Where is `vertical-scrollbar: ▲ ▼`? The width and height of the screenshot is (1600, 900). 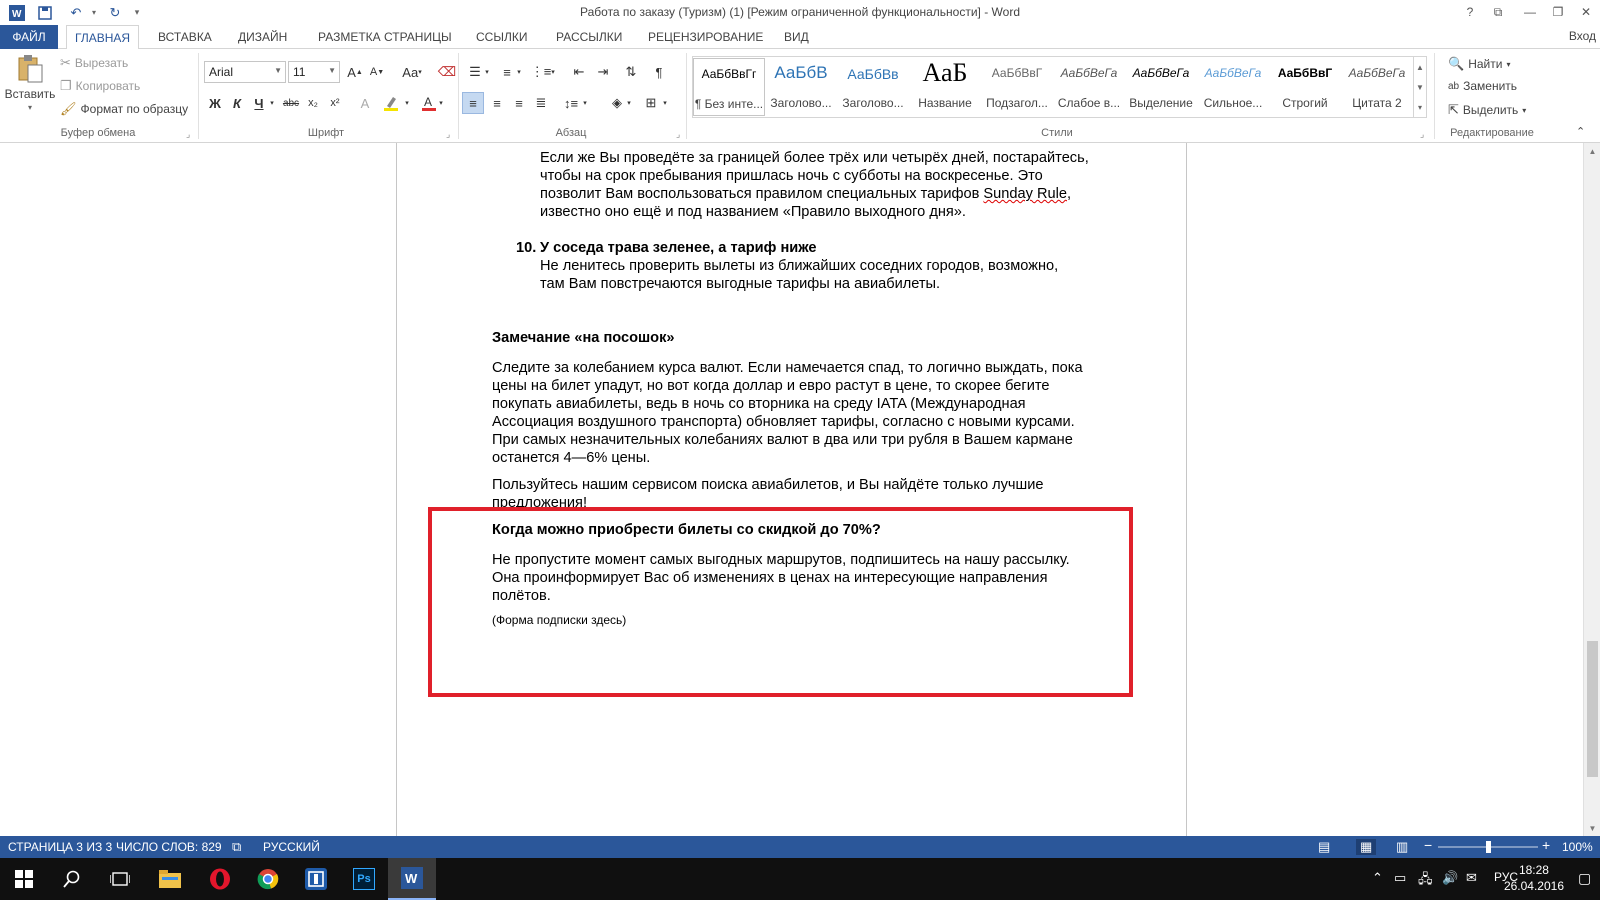
vertical-scrollbar: ▲ ▼ is located at coordinates (1591, 489).